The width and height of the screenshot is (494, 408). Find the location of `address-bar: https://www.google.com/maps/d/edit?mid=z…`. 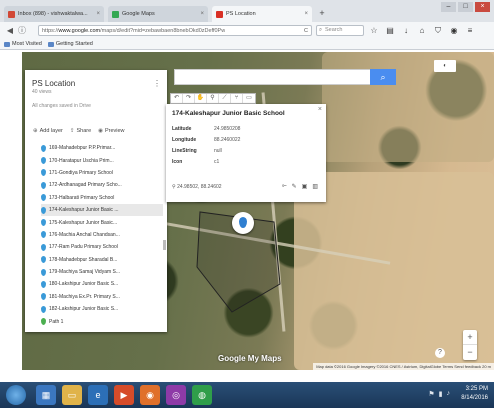

address-bar: https://www.google.com/maps/d/edit?mid=z… is located at coordinates (175, 30).